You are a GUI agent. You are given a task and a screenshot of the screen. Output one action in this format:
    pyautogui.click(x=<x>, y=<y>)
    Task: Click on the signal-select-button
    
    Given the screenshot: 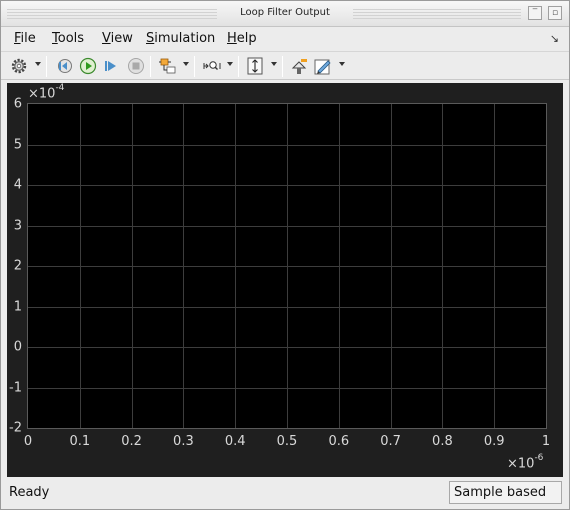 What is the action you would take?
    pyautogui.click(x=168, y=66)
    